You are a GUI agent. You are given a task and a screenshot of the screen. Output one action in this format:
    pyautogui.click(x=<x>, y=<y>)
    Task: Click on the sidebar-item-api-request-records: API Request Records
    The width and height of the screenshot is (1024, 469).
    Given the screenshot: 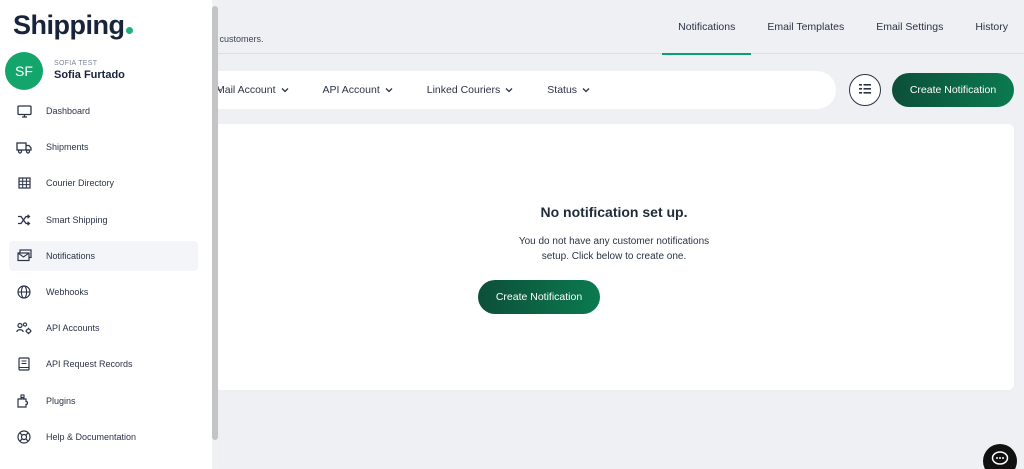 What is the action you would take?
    pyautogui.click(x=103, y=364)
    